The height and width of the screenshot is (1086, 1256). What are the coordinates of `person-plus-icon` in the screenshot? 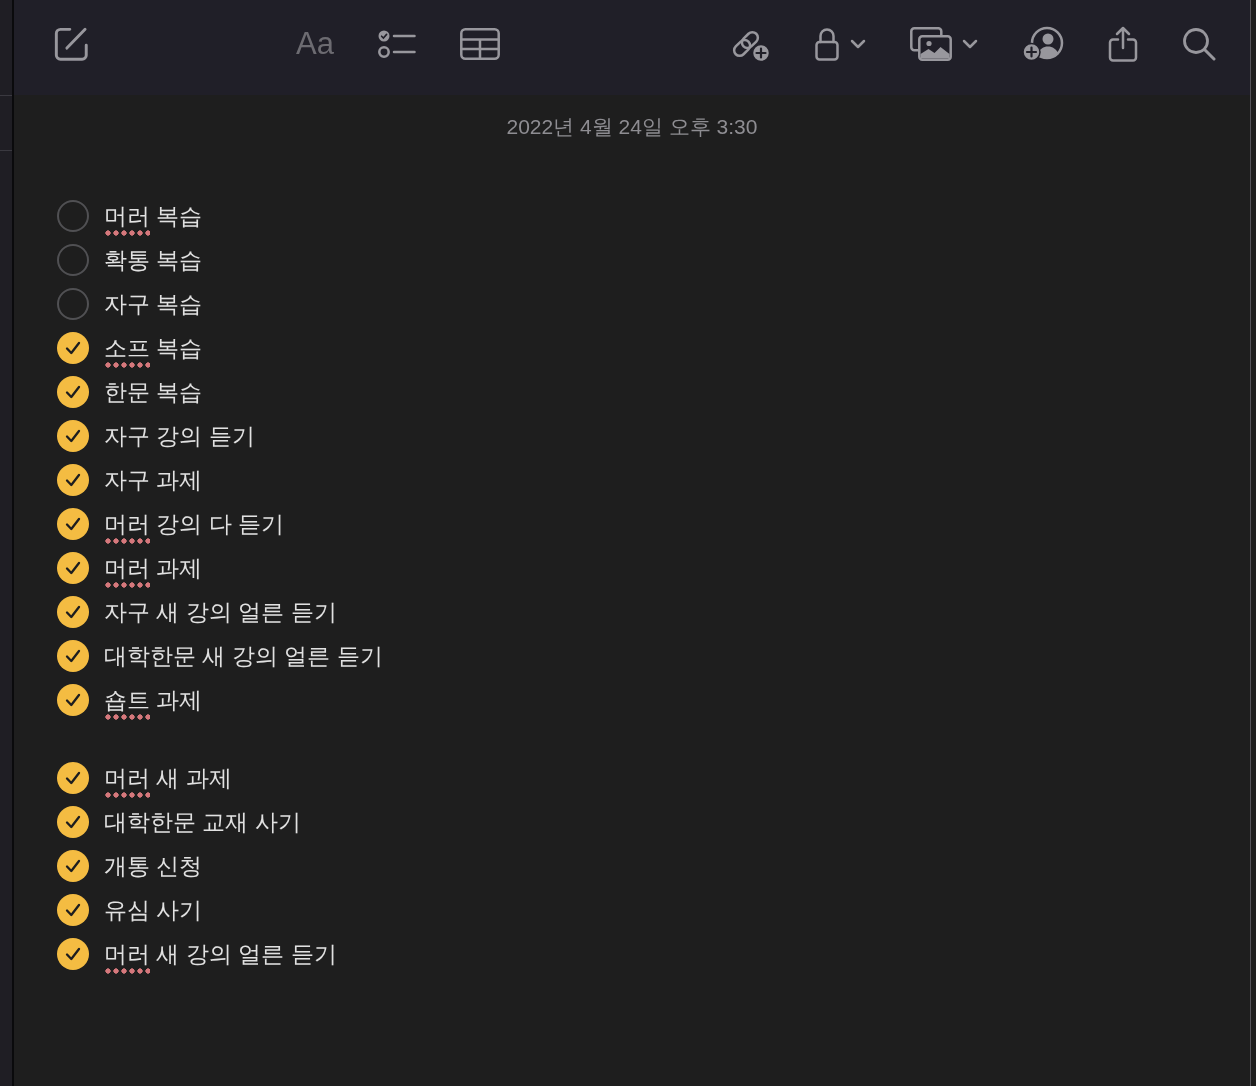 It's located at (1043, 43).